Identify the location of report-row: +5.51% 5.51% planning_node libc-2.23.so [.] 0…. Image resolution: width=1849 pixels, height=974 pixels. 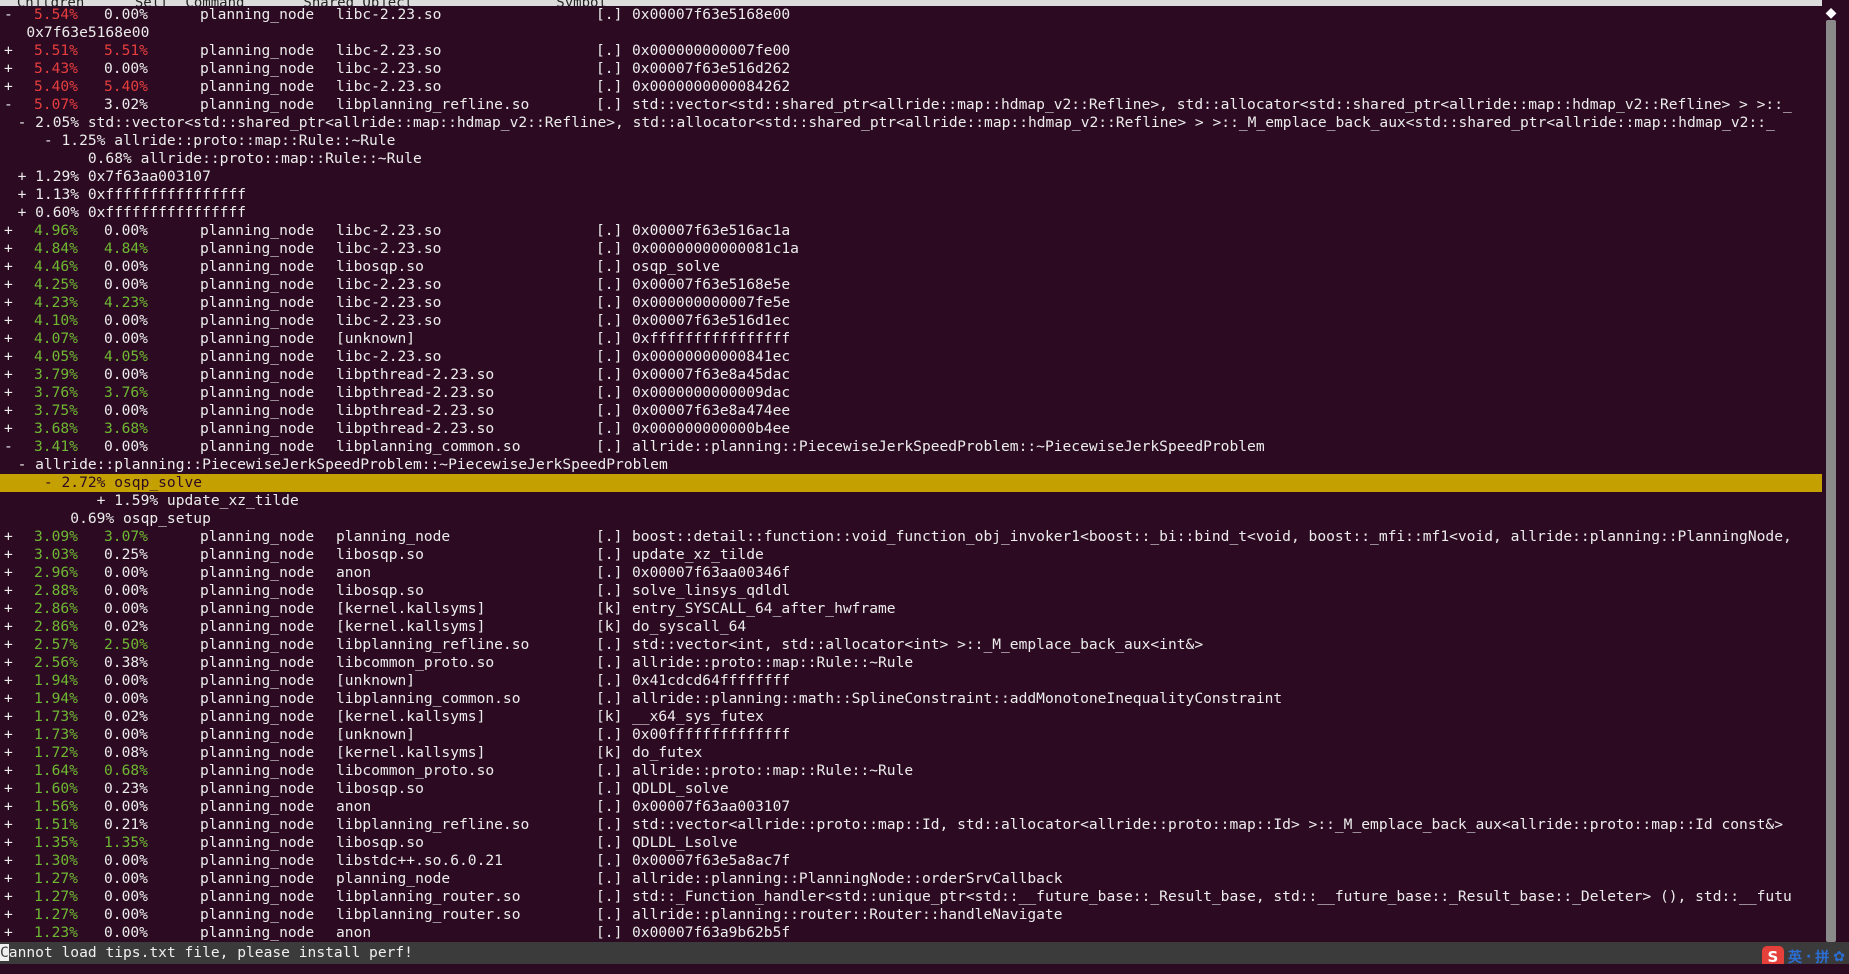
(911, 51).